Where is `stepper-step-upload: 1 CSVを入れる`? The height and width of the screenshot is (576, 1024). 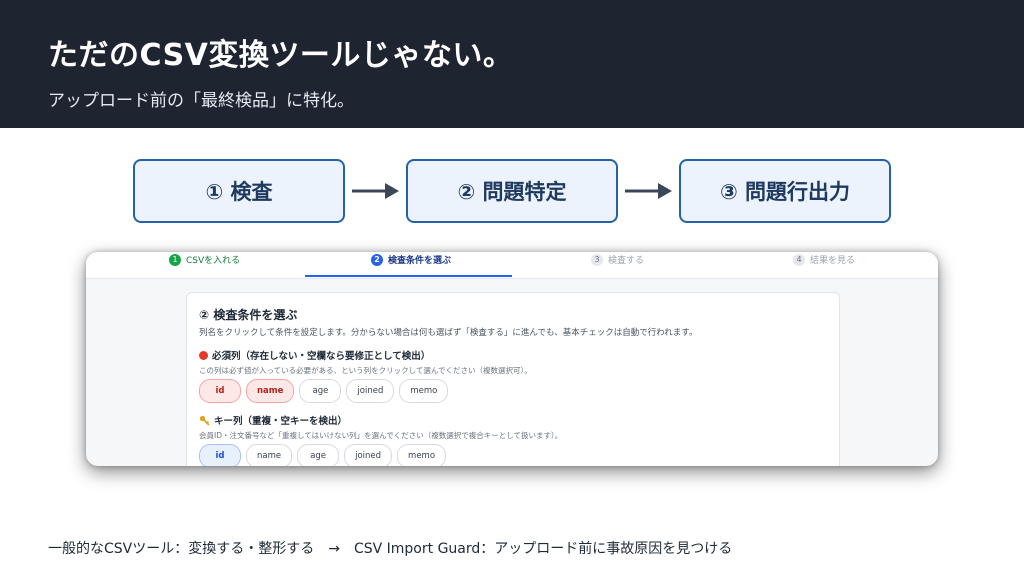 stepper-step-upload: 1 CSVを入れる is located at coordinates (204, 259).